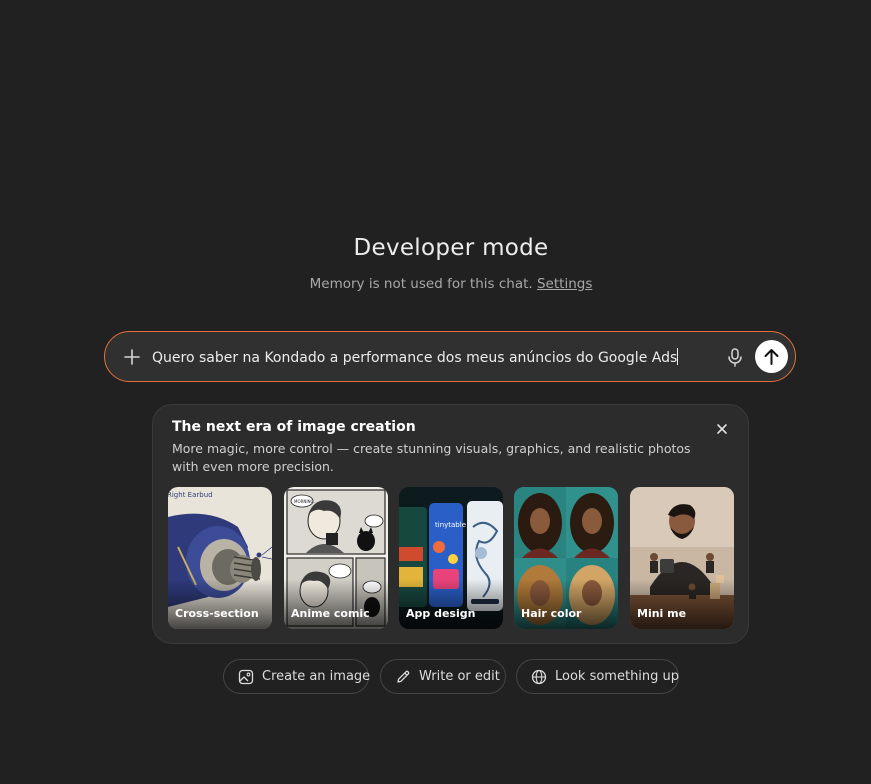  What do you see at coordinates (316, 676) in the screenshot?
I see `create-image-label: Create an image` at bounding box center [316, 676].